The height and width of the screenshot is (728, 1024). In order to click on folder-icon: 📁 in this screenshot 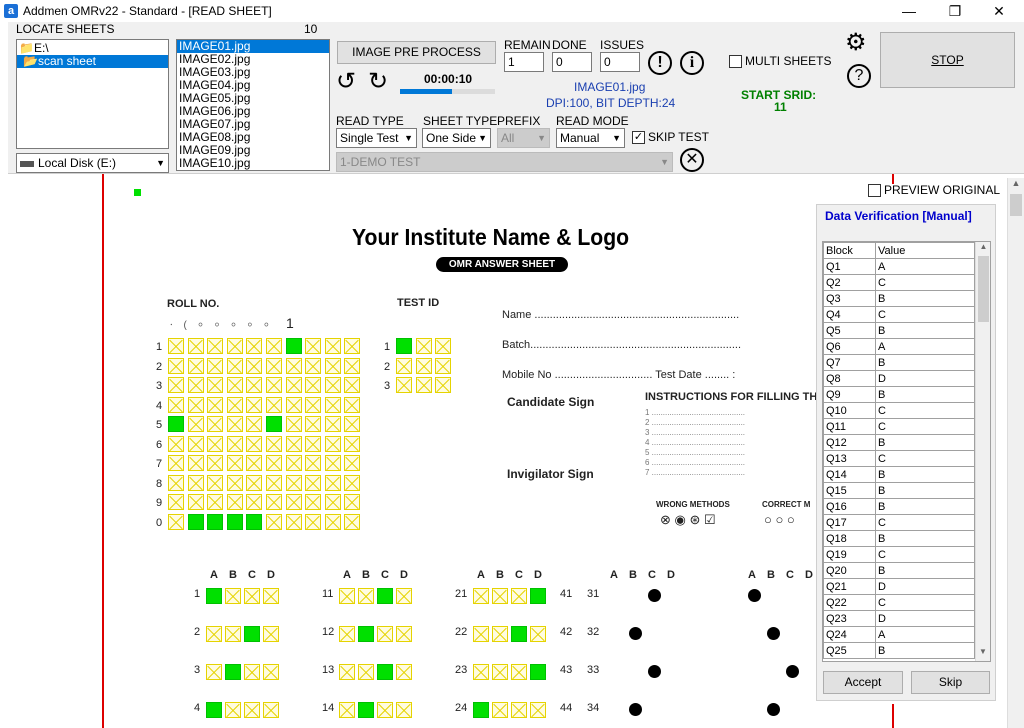, I will do `click(26, 48)`.